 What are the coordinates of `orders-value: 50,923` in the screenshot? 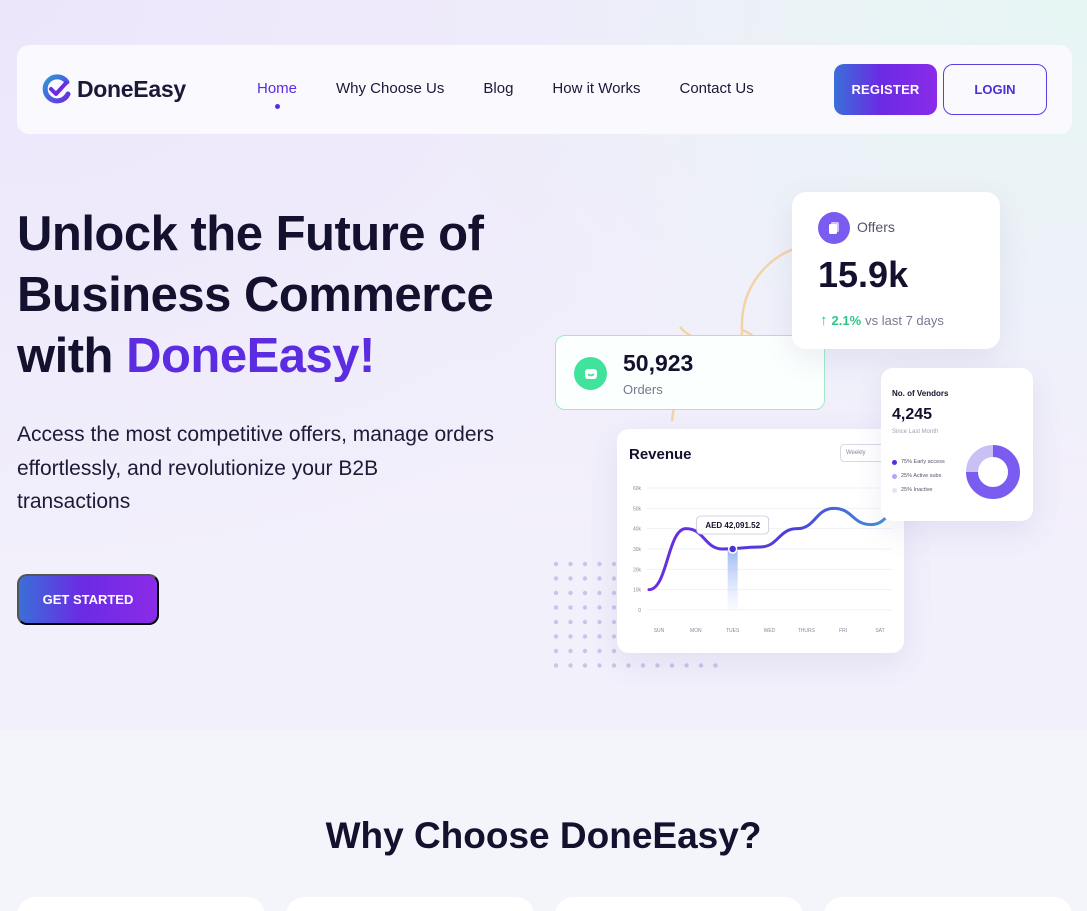 It's located at (658, 363).